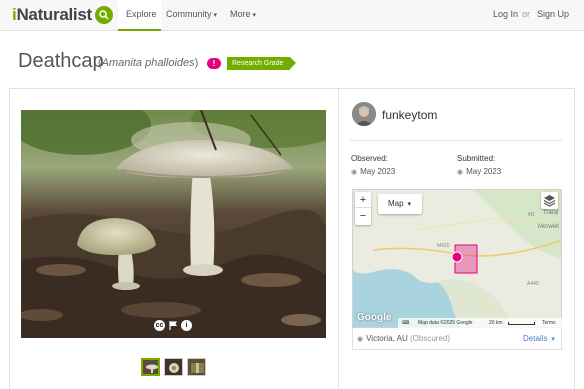 The width and height of the screenshot is (584, 389). Describe the element at coordinates (479, 171) in the screenshot. I see `submitted-date: ◉ May 2023` at that location.